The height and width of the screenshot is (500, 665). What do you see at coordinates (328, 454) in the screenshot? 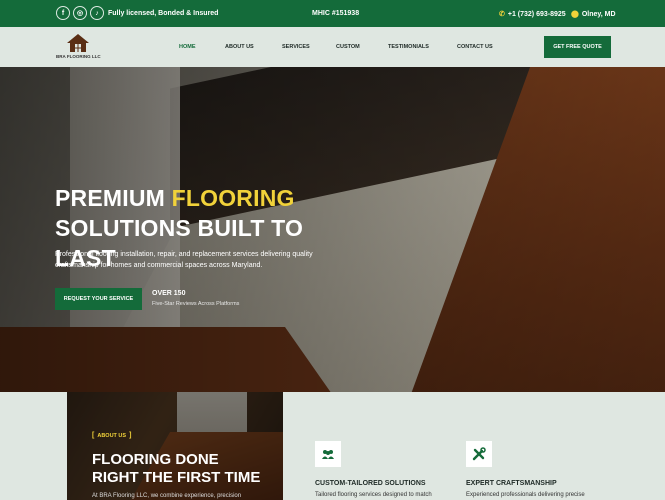
I see `people-icon` at bounding box center [328, 454].